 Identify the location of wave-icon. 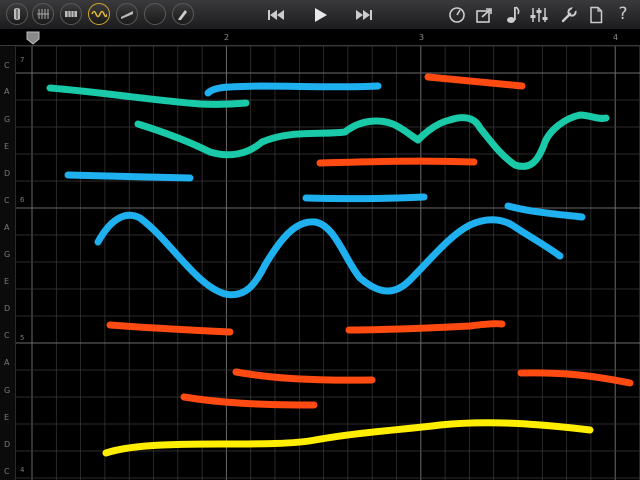
(99, 14).